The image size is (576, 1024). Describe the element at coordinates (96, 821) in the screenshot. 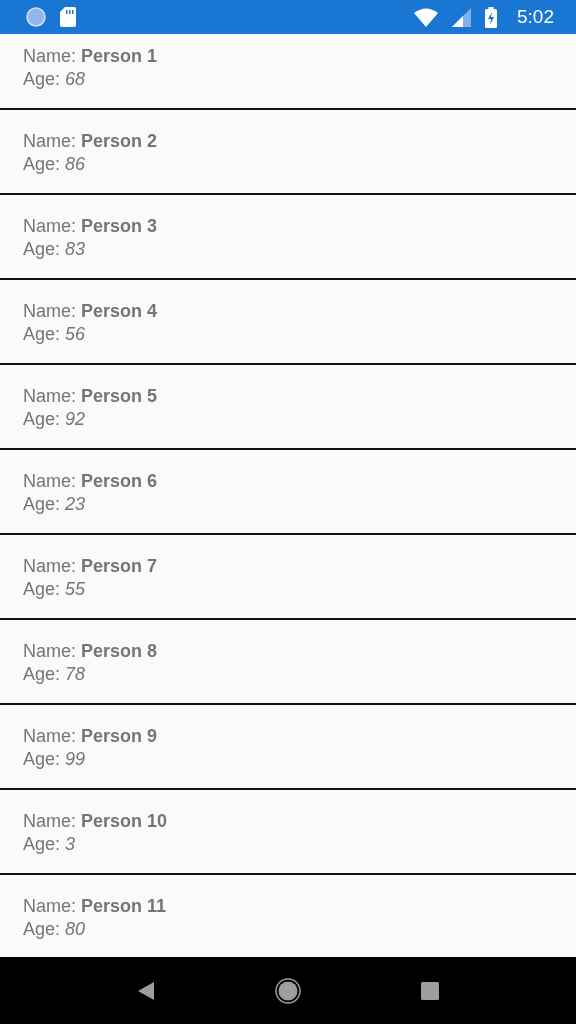

I see `name-text: Name: Person 10` at that location.